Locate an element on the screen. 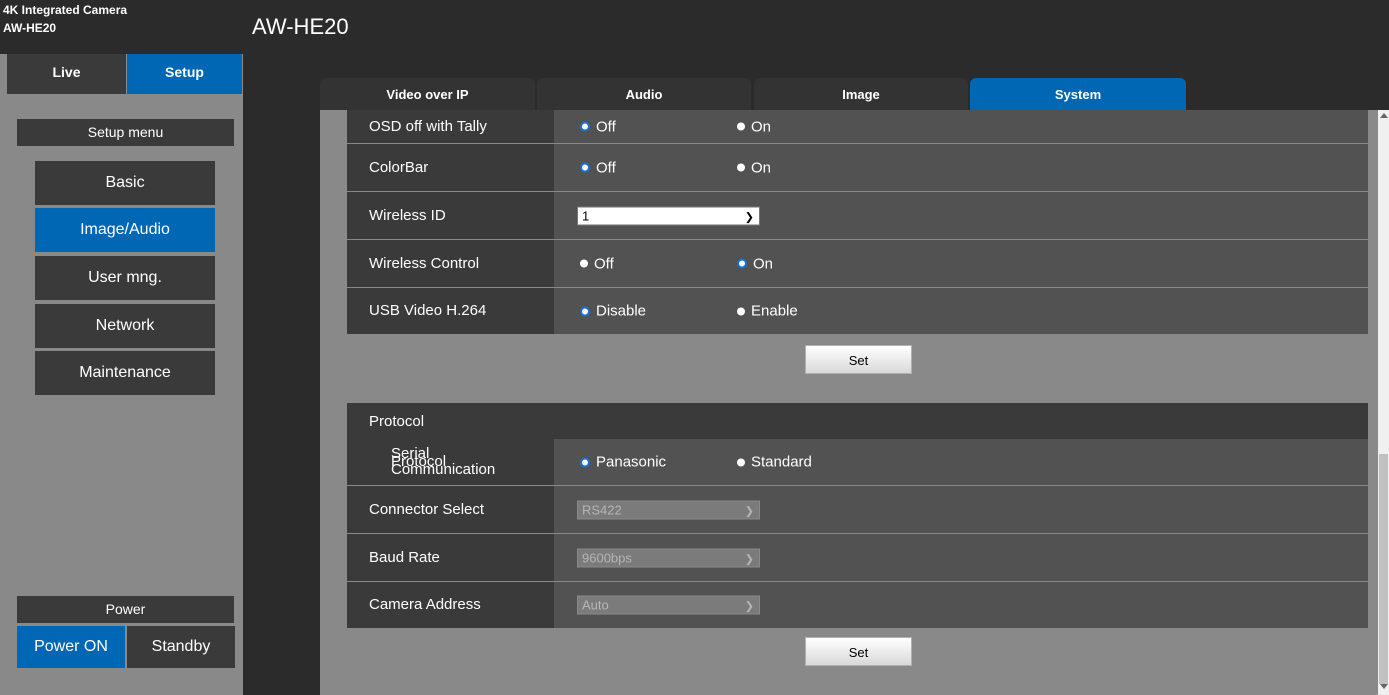  brand-model: AW-HE20 is located at coordinates (30, 28).